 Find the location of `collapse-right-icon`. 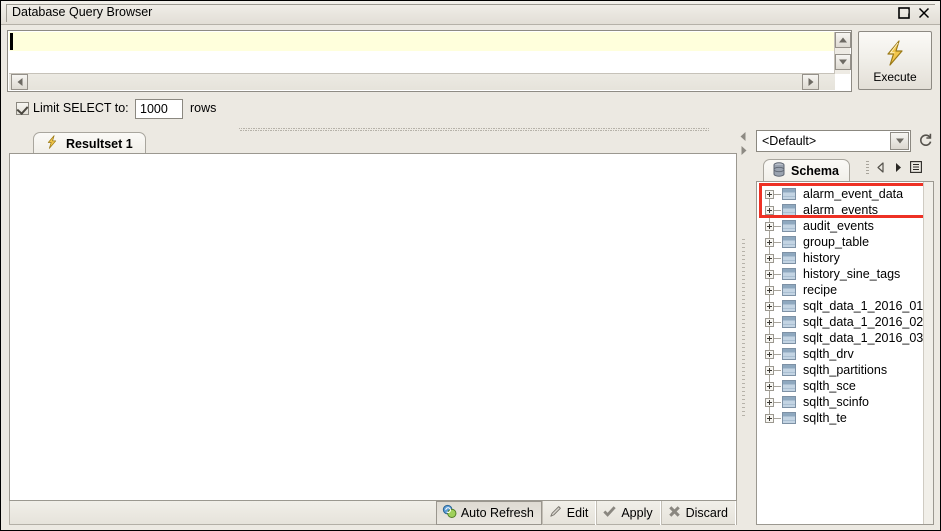

collapse-right-icon is located at coordinates (743, 150).